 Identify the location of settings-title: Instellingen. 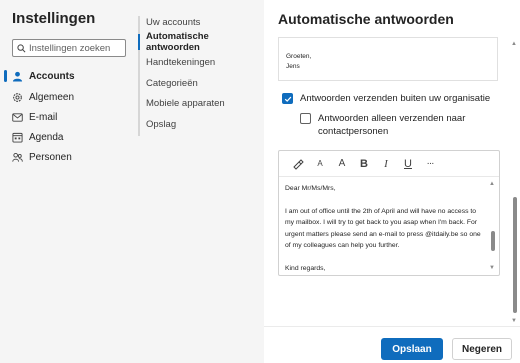
(54, 18).